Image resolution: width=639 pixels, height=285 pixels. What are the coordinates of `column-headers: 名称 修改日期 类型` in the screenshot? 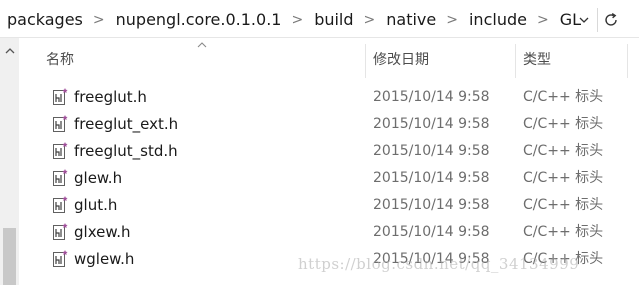 It's located at (329, 60).